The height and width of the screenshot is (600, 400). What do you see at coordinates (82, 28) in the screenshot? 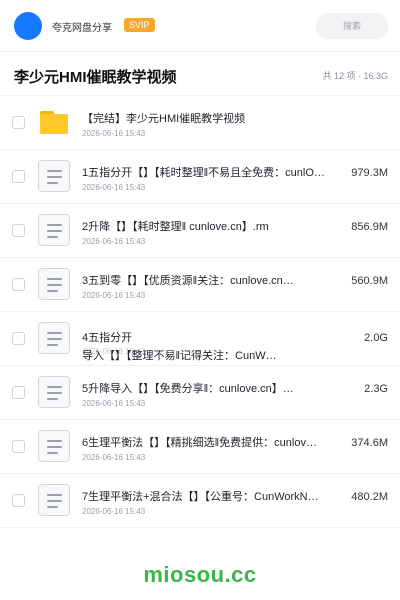
I see `brand-name: 夸克网盘分享` at bounding box center [82, 28].